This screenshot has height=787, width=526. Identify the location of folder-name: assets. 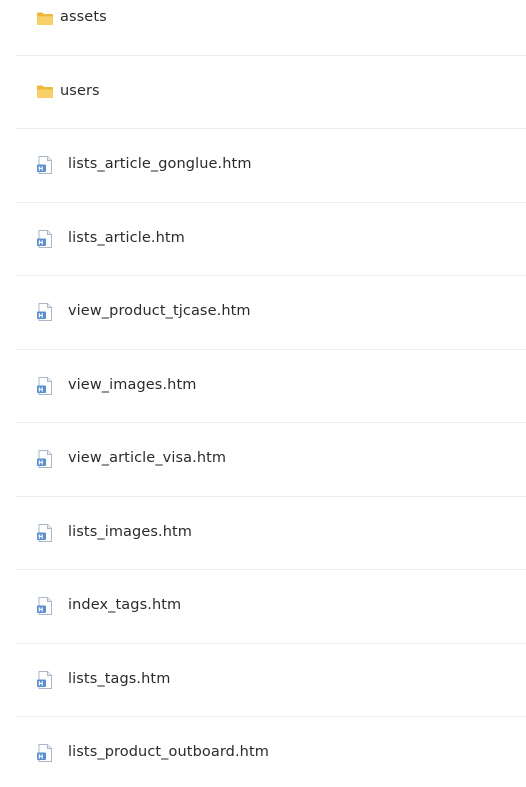
(83, 17).